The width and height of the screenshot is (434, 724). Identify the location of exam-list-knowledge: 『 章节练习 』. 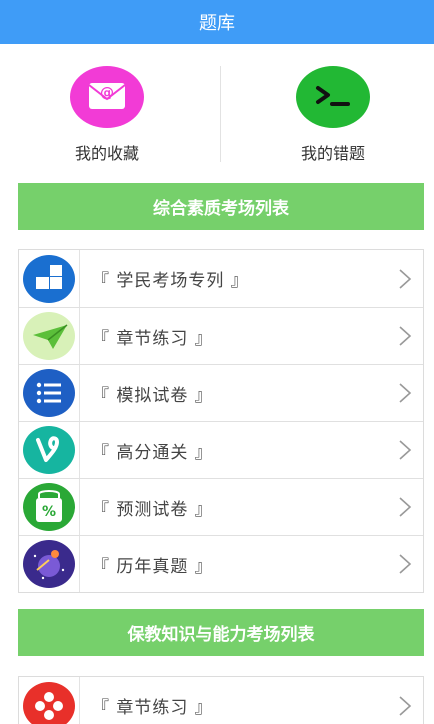
(221, 700).